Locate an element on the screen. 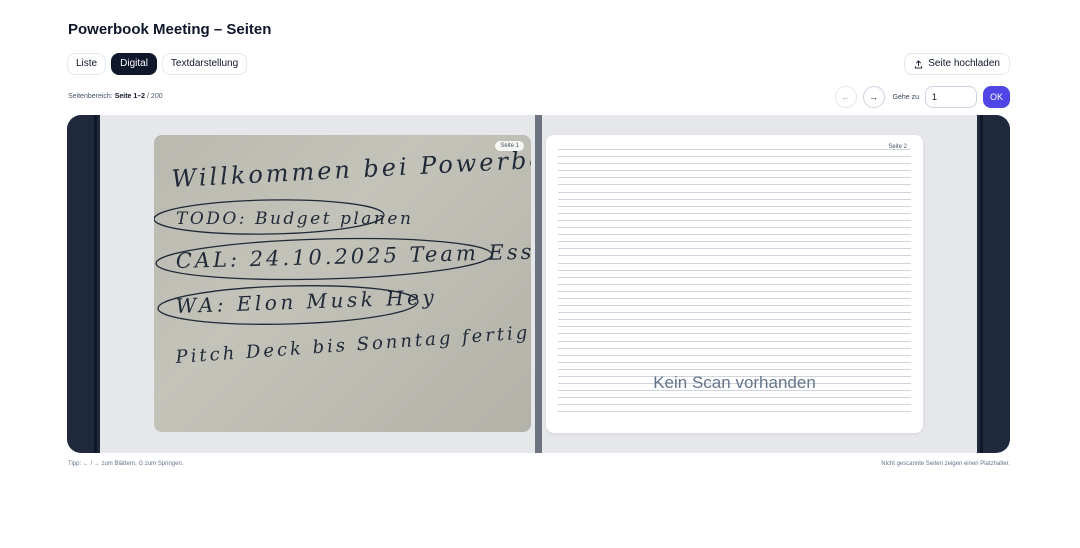  notebook-spine is located at coordinates (538, 284).